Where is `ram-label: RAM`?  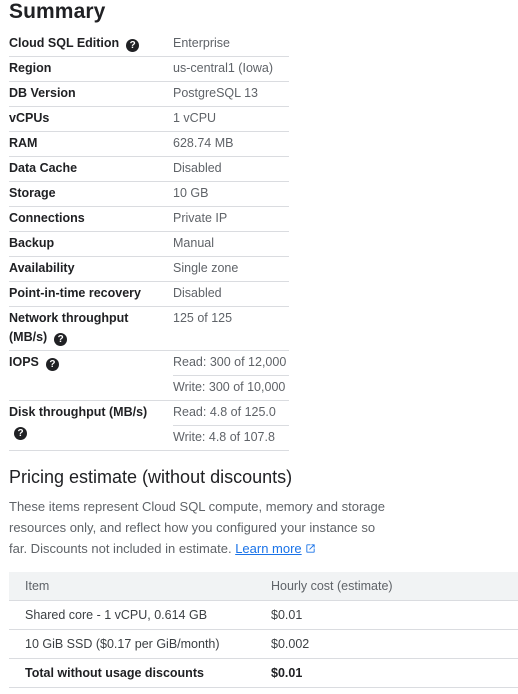
ram-label: RAM is located at coordinates (23, 143).